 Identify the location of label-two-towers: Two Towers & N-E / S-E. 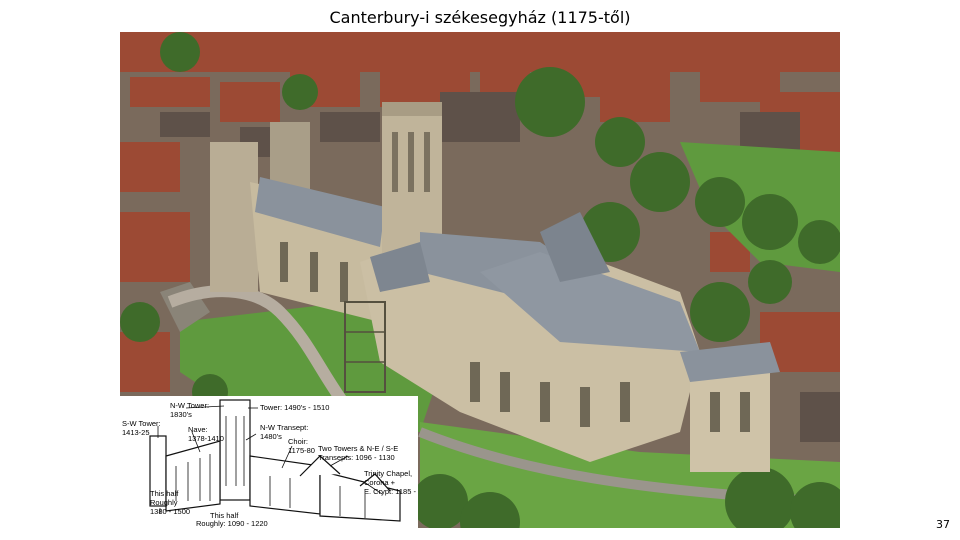
(358, 448).